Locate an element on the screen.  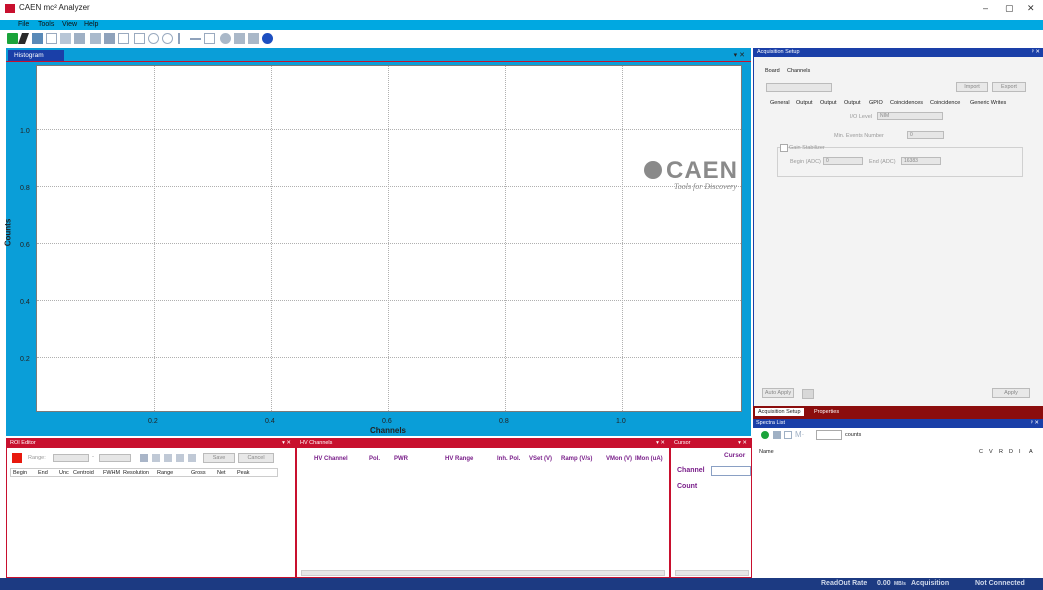
min-events-label: Min. Events Number is located at coordinates (859, 136).